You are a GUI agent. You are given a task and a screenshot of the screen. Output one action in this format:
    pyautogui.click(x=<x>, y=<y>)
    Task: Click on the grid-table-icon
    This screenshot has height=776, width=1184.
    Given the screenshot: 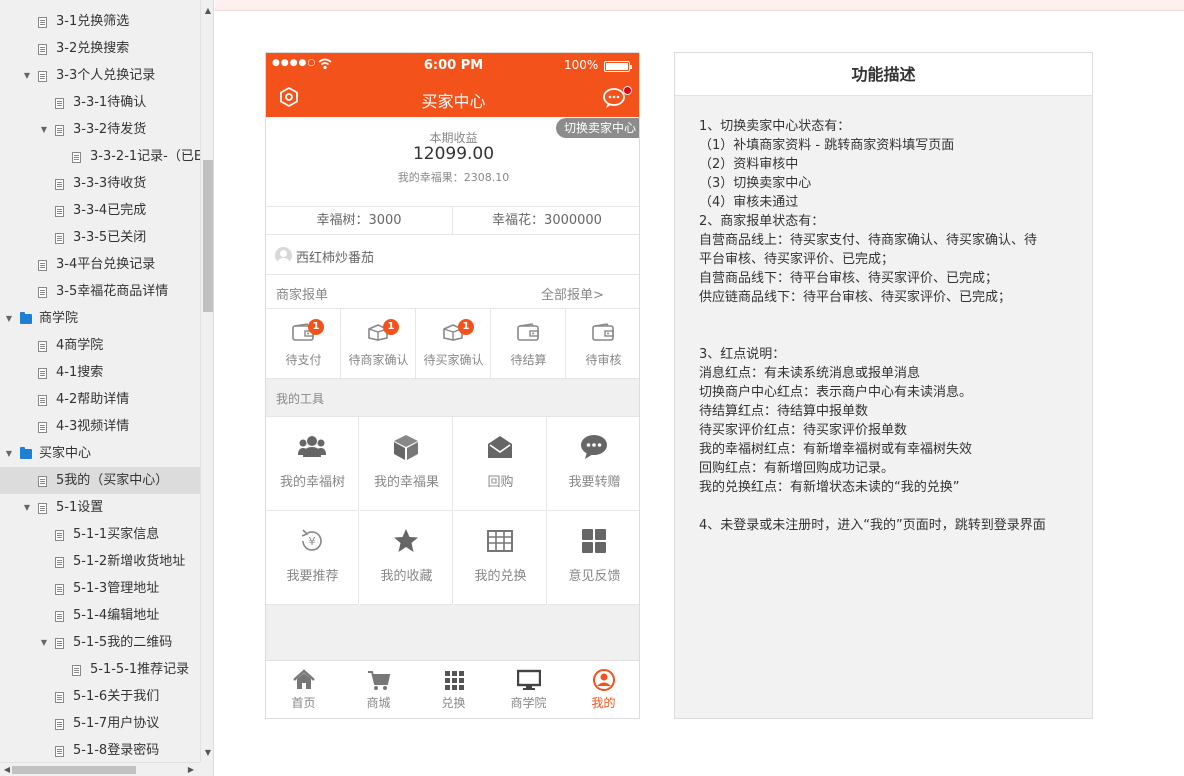 What is the action you would take?
    pyautogui.click(x=500, y=541)
    